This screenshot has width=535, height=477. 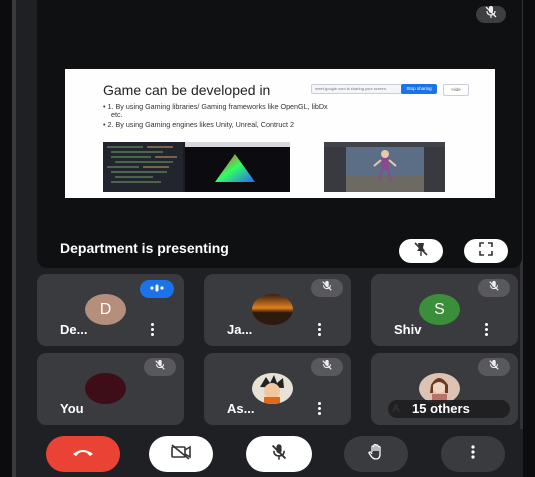 I want to click on stop-sharing-button: Stop sharing, so click(x=419, y=89).